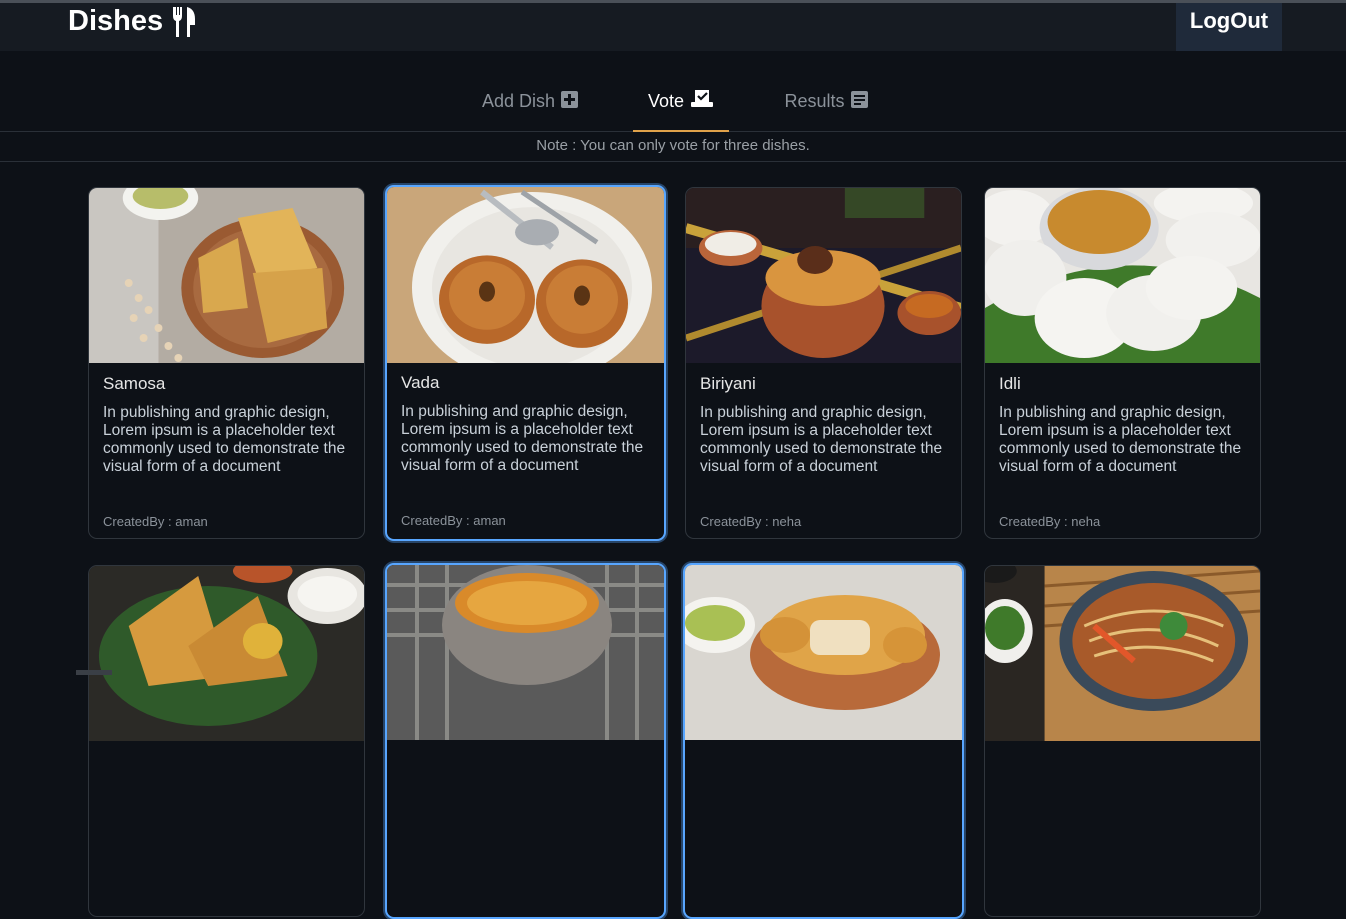  What do you see at coordinates (116, 21) in the screenshot?
I see `brand-title: Dishes` at bounding box center [116, 21].